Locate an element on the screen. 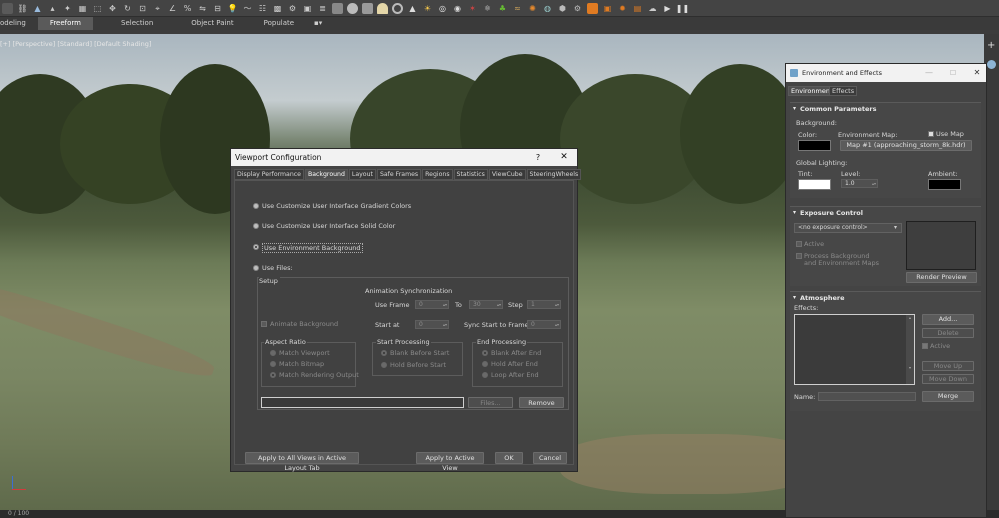 The image size is (999, 518). minimize-icon: — is located at coordinates (929, 73).